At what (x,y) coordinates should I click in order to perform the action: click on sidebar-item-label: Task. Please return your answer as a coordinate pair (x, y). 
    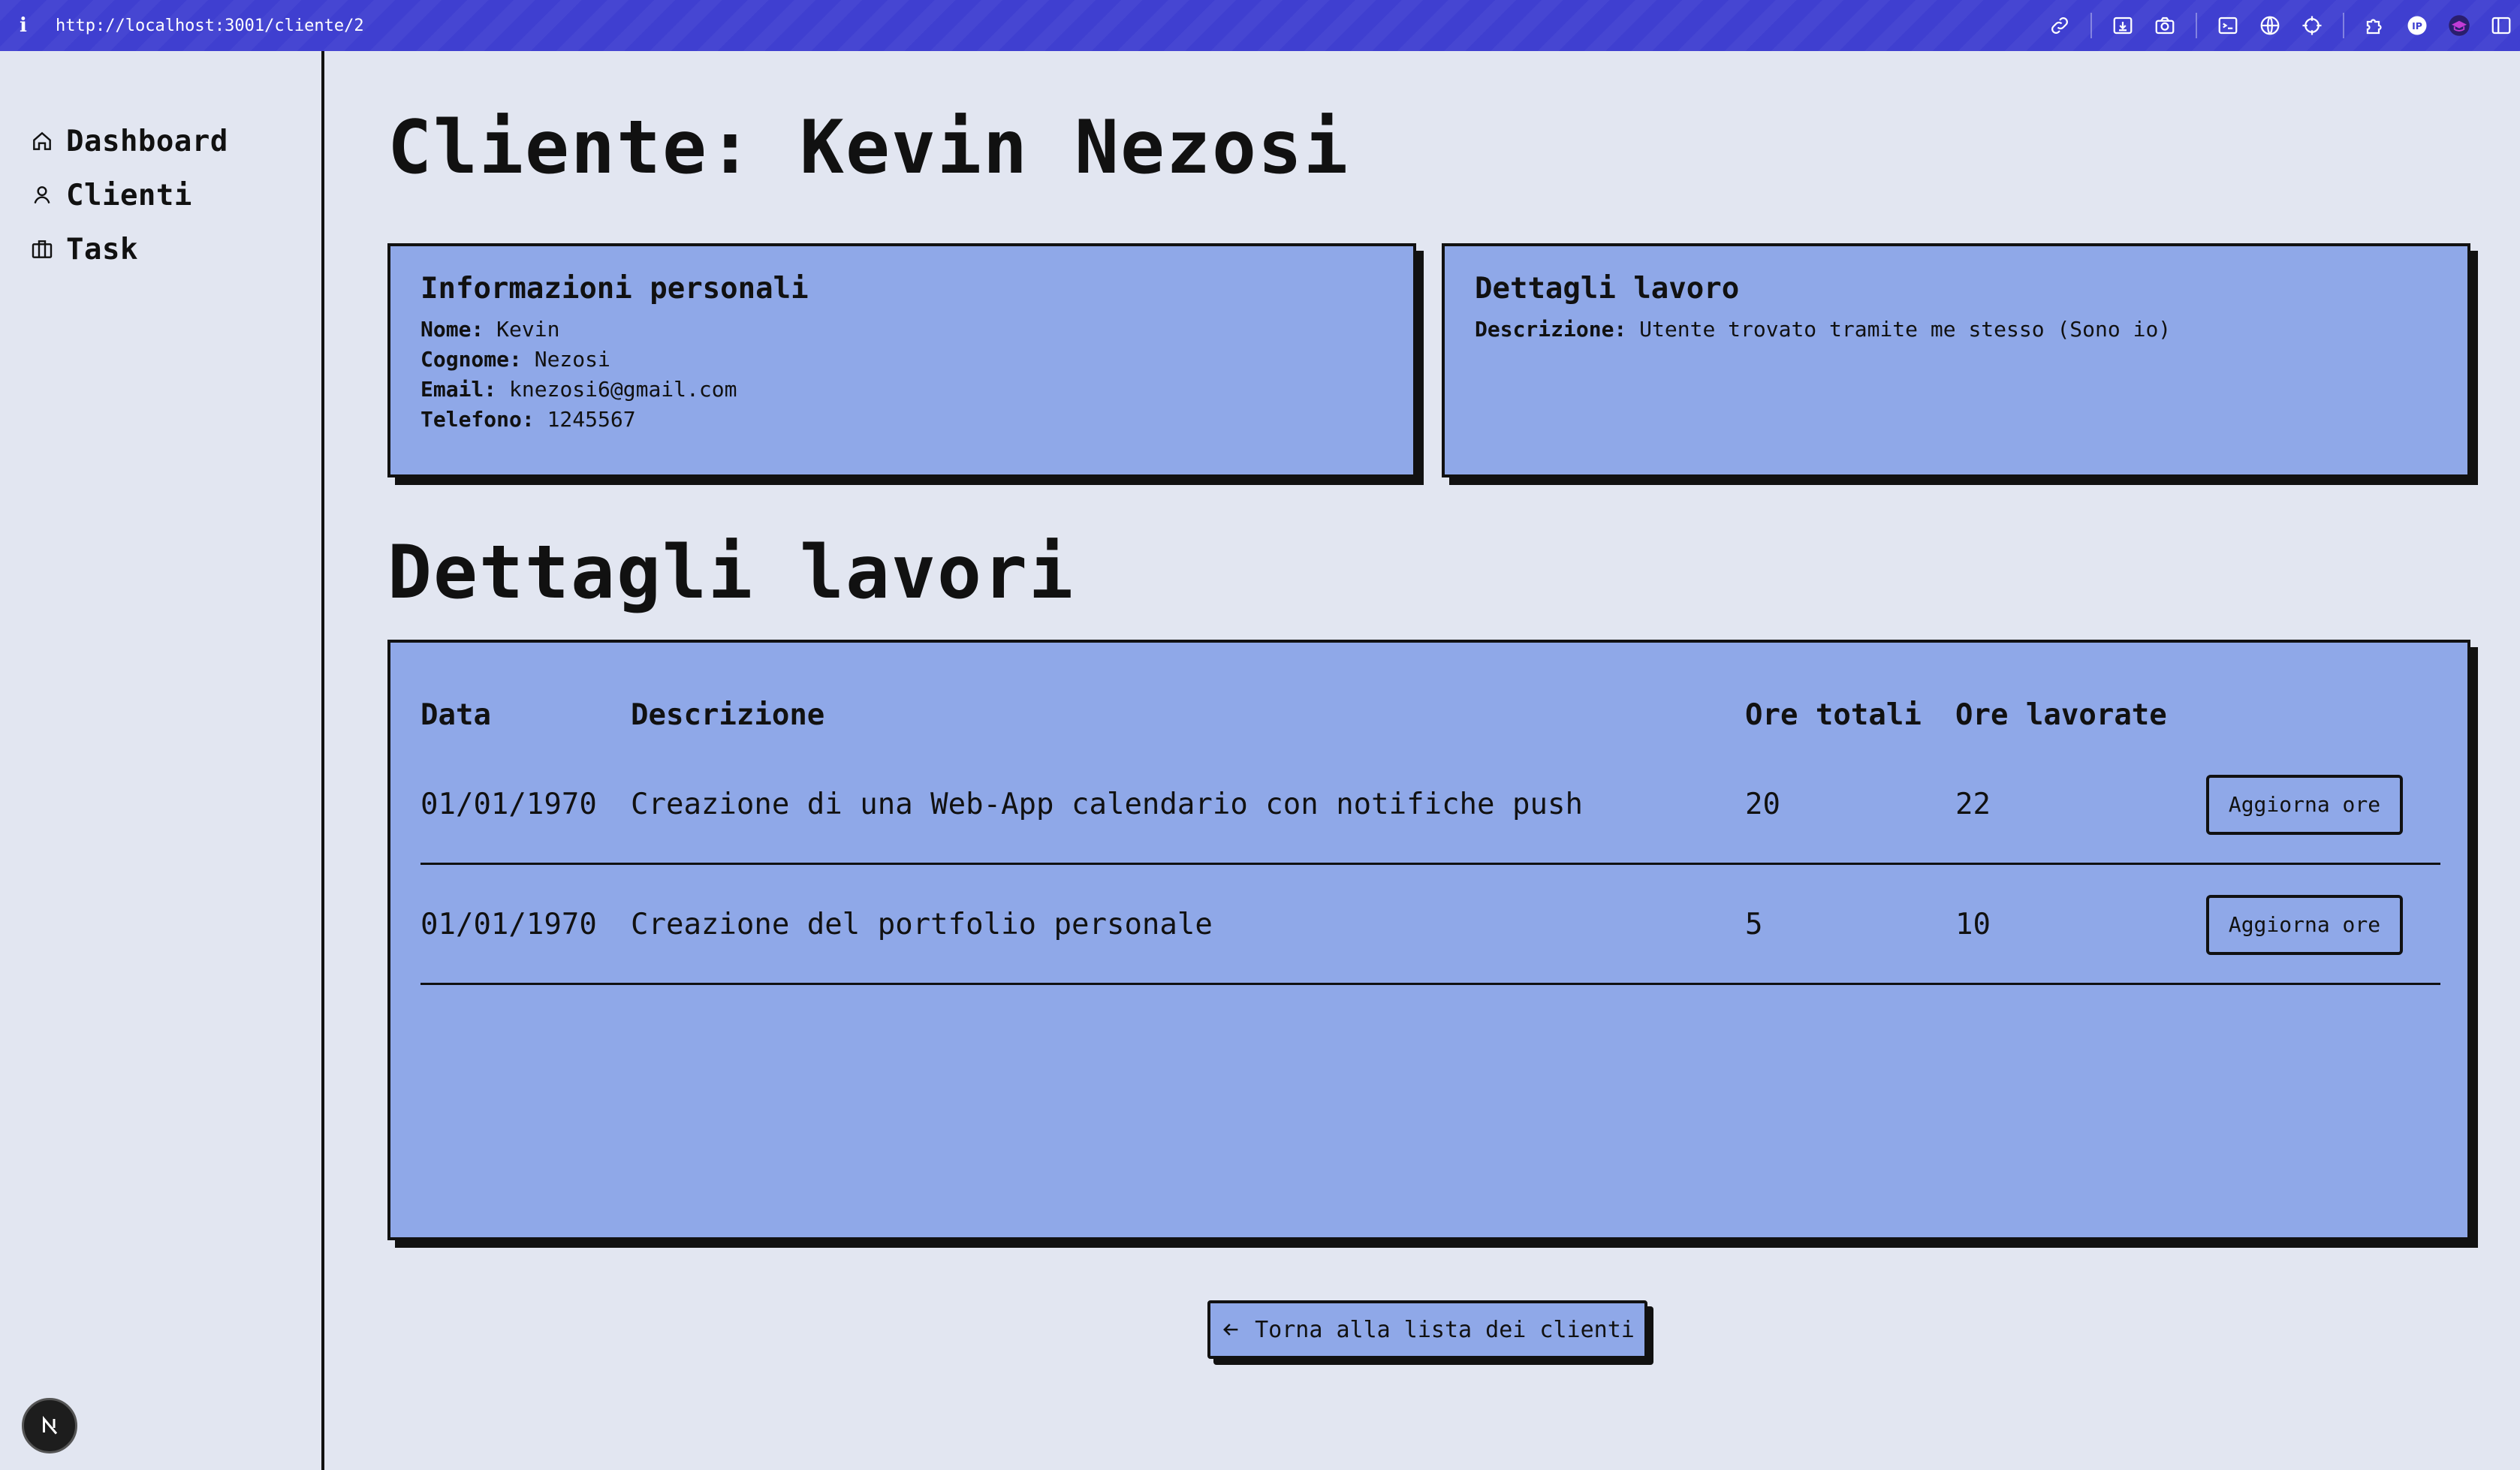
    Looking at the image, I should click on (102, 249).